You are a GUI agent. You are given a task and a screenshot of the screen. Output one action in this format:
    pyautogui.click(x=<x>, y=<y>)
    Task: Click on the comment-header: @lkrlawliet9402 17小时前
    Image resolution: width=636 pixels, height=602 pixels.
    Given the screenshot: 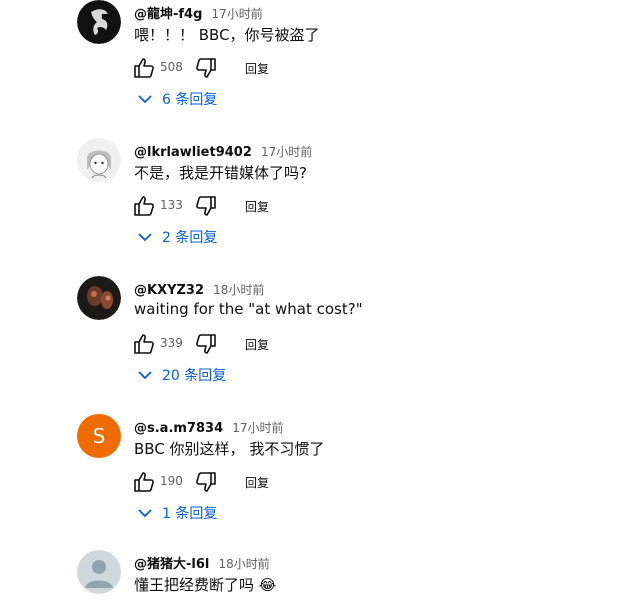 What is the action you would take?
    pyautogui.click(x=223, y=150)
    